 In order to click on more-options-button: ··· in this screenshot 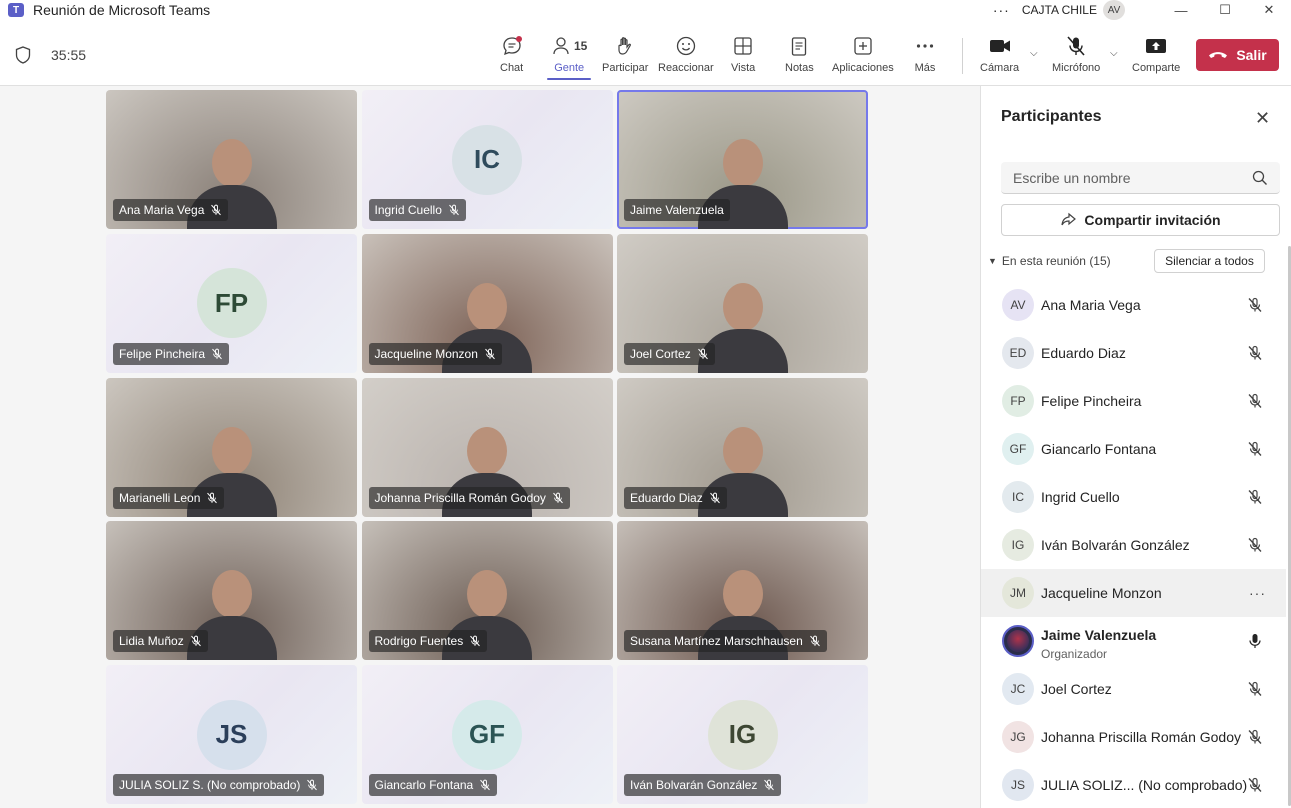, I will do `click(1001, 10)`.